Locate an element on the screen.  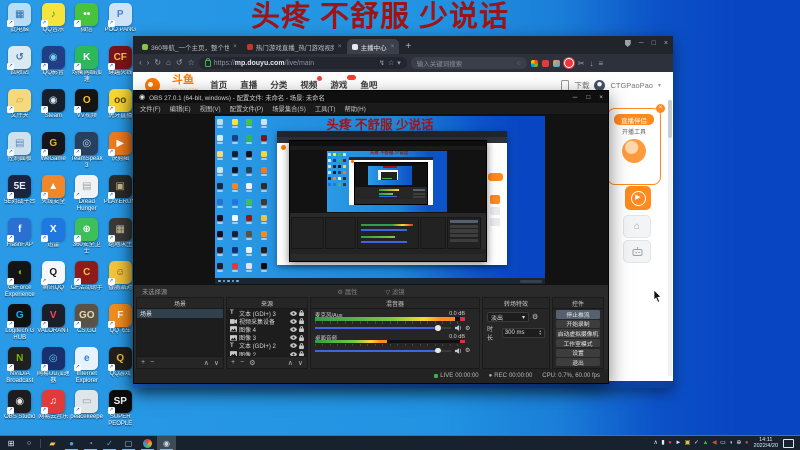
search-input: 输入关键词搜索 ○ is located at coordinates (468, 63).